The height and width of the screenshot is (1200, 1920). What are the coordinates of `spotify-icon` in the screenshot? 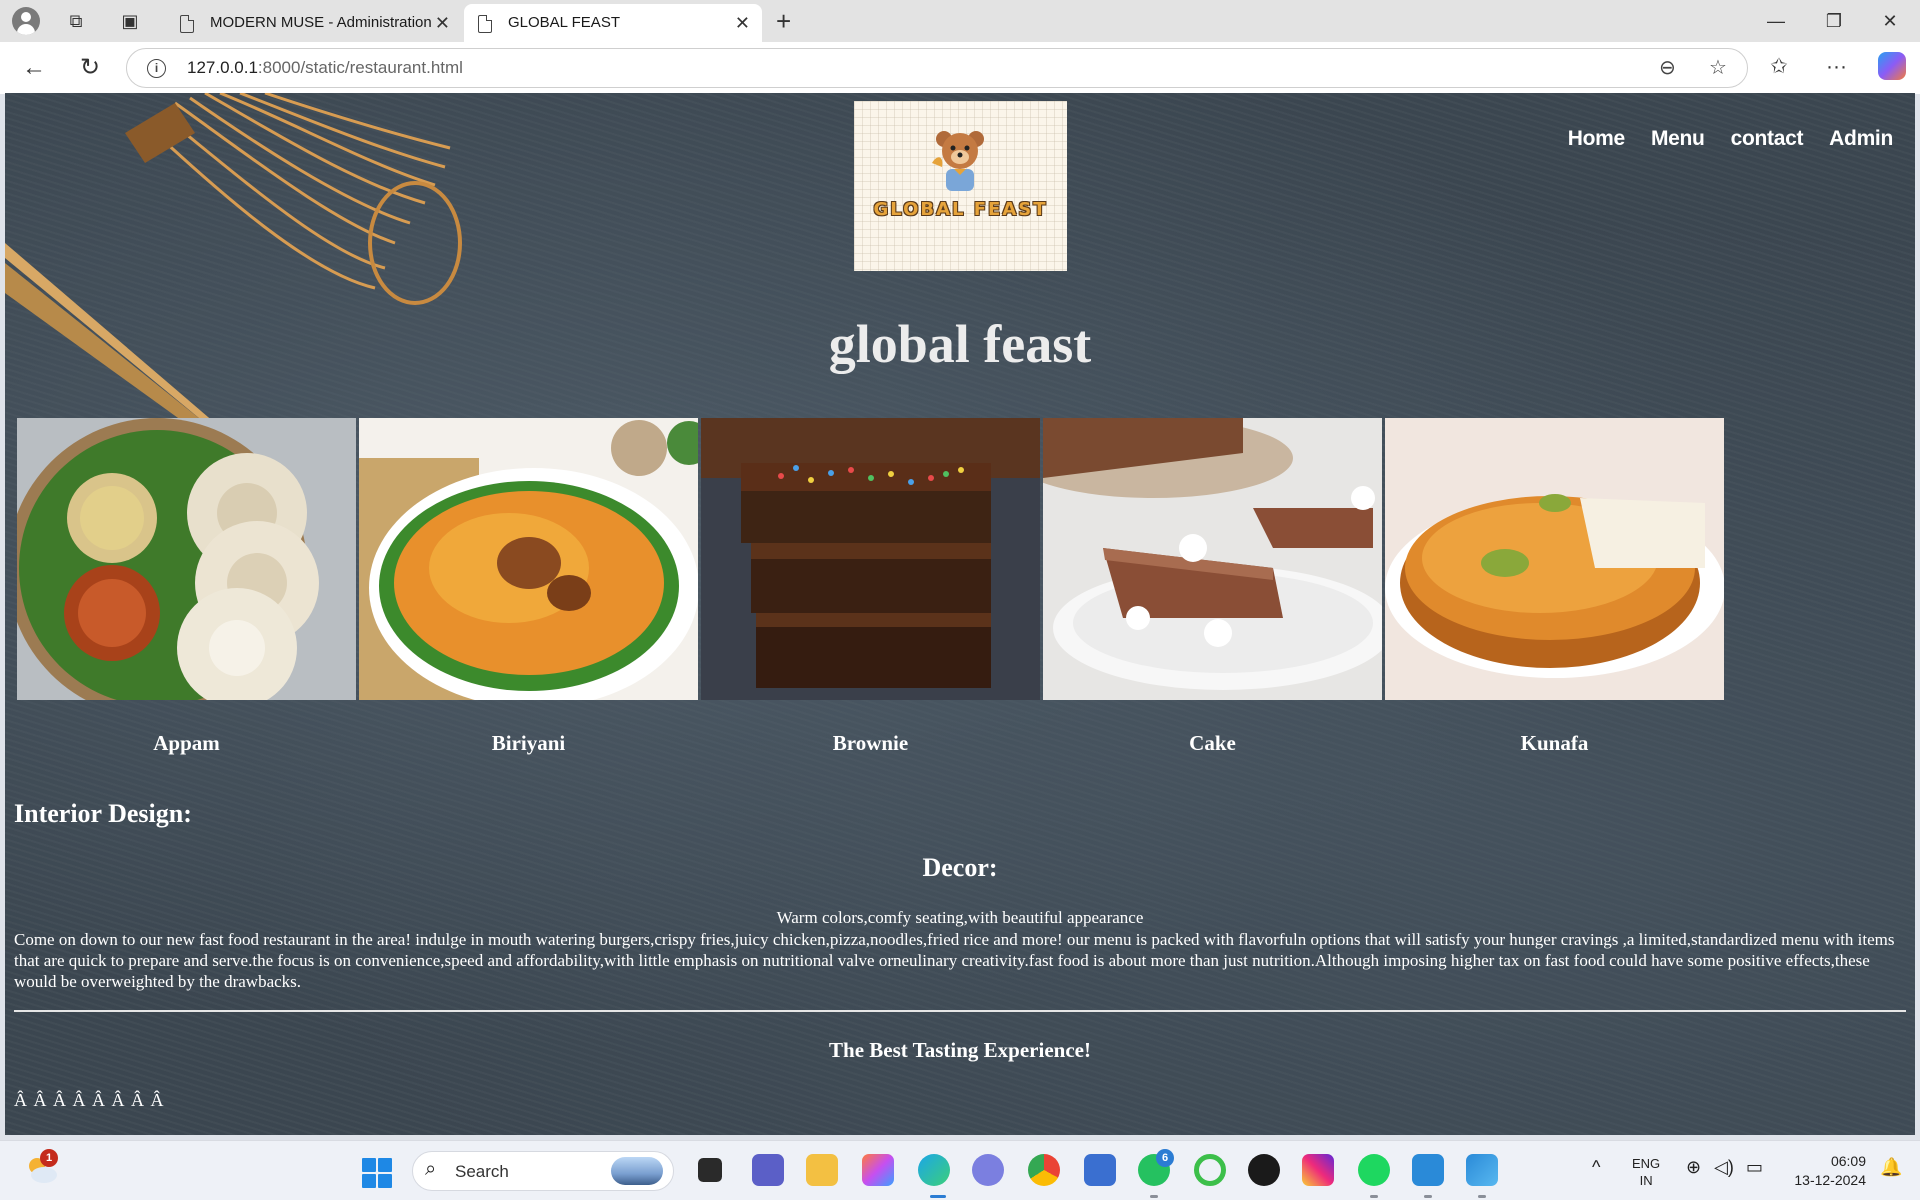 It's located at (1374, 1170).